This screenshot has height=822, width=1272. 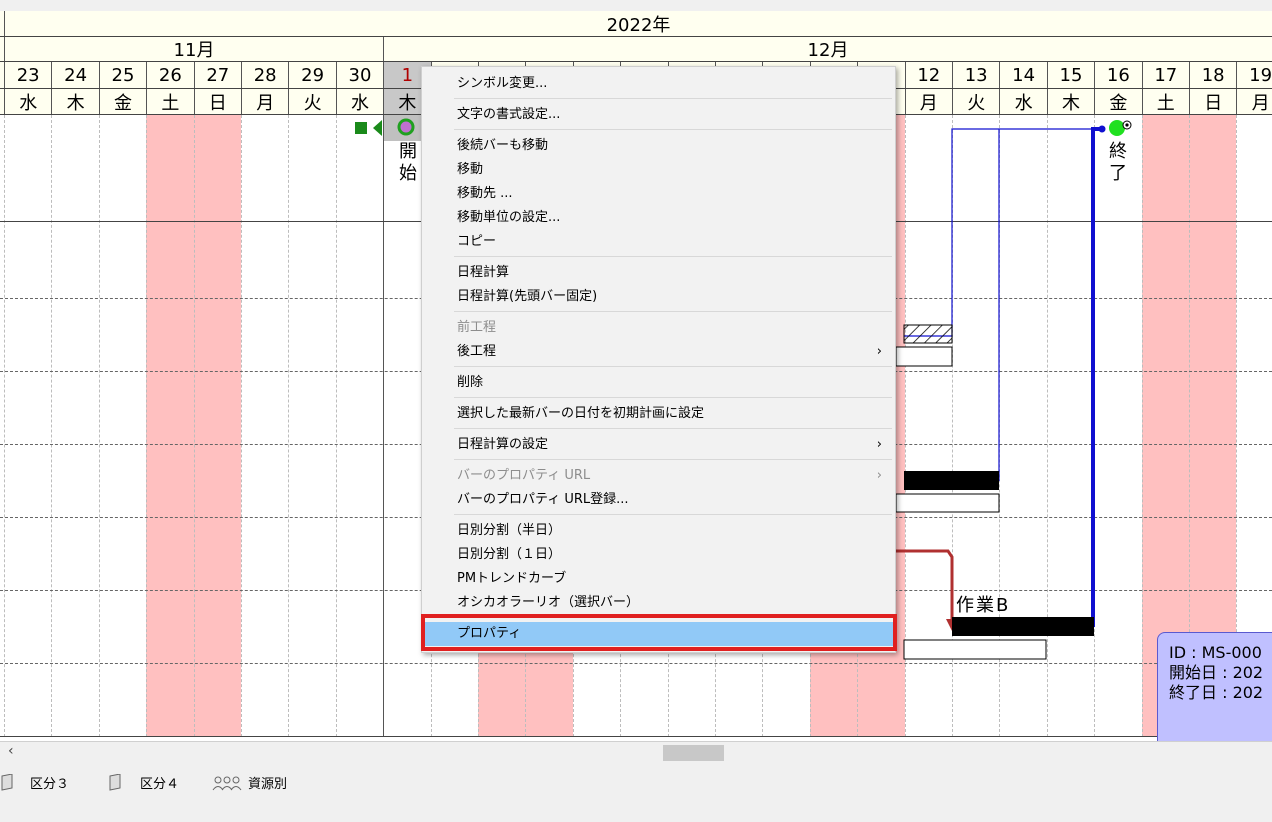 I want to click on status-item-label: 資源別, so click(x=268, y=784).